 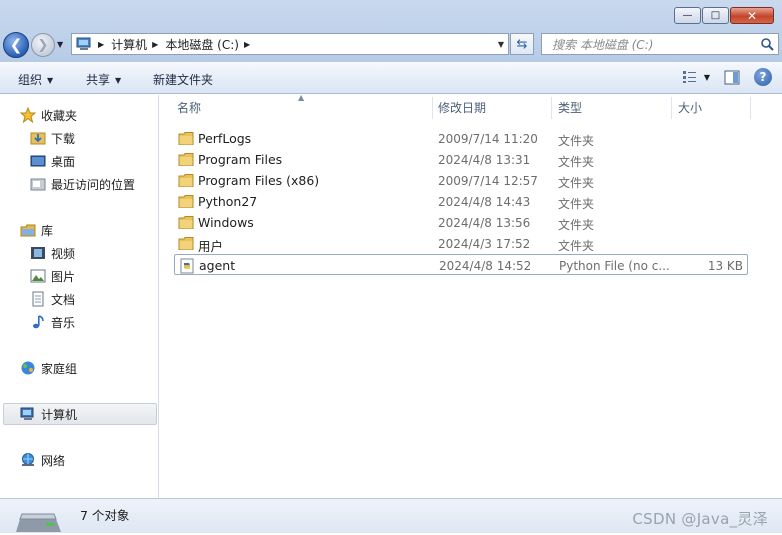 I want to click on window-controls: — □ ✕, so click(x=723, y=15).